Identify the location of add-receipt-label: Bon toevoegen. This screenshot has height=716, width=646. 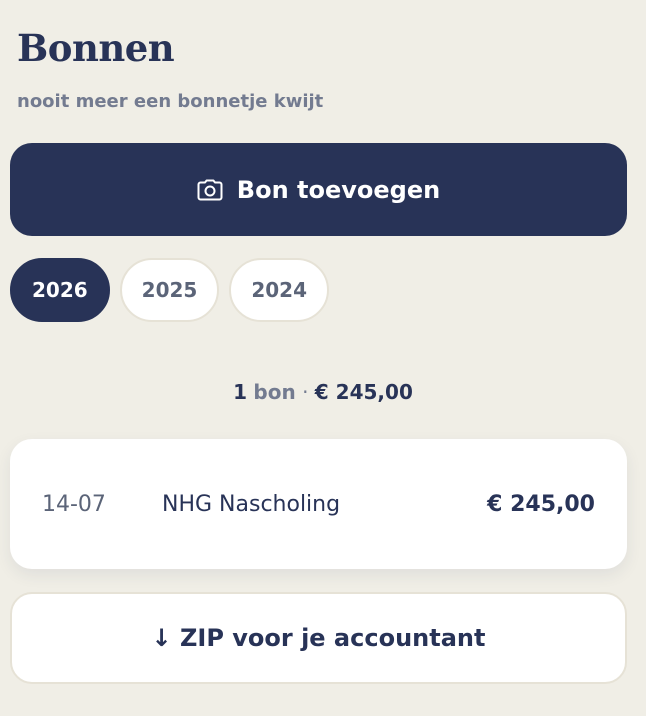
(338, 189).